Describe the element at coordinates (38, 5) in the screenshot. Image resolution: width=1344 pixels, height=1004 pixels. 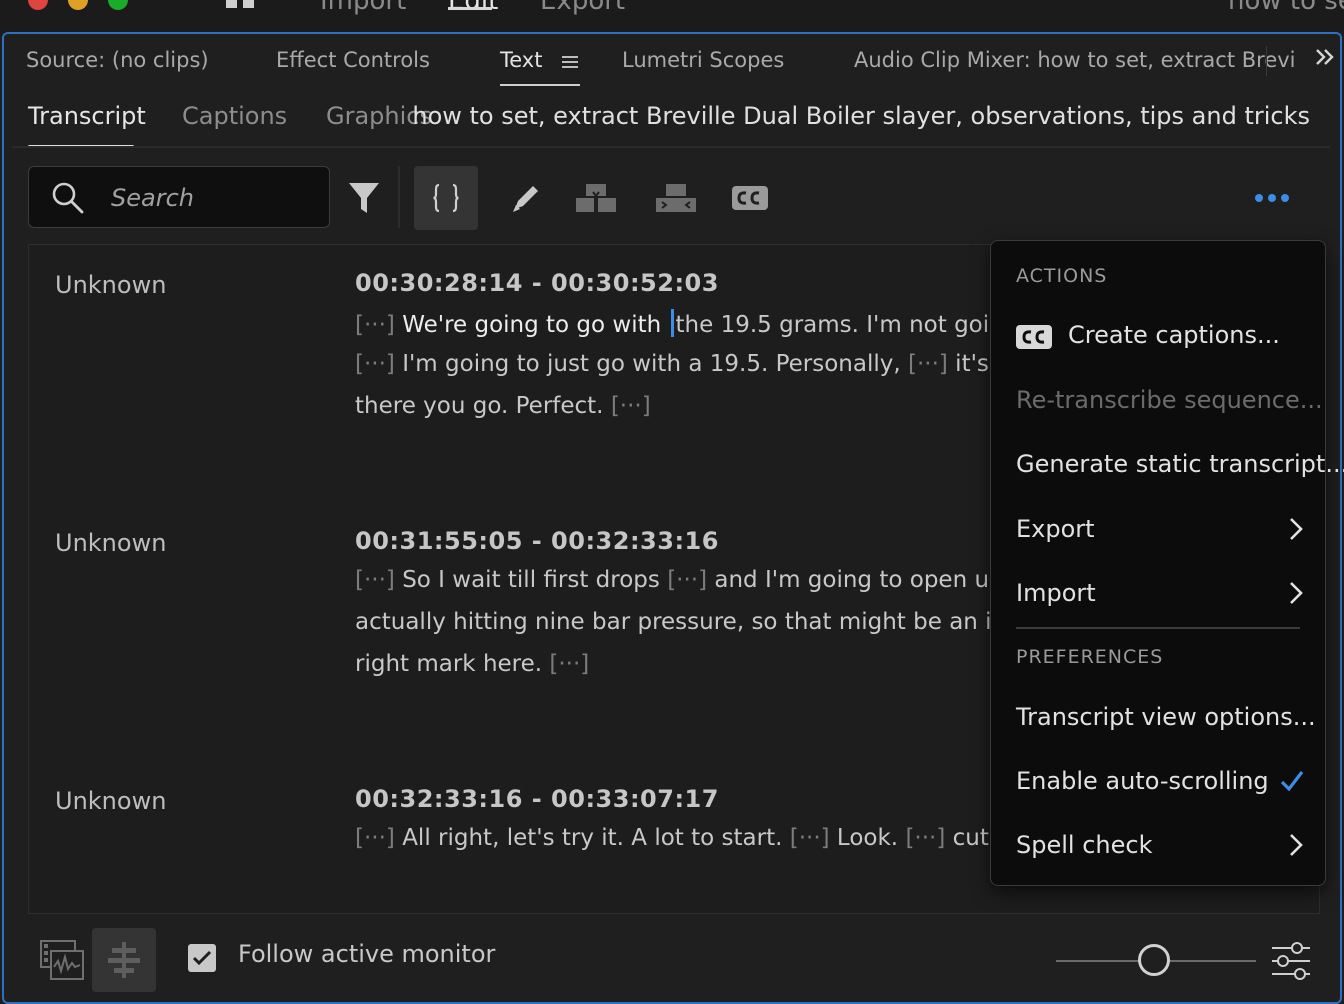
I see `close-window-button` at that location.